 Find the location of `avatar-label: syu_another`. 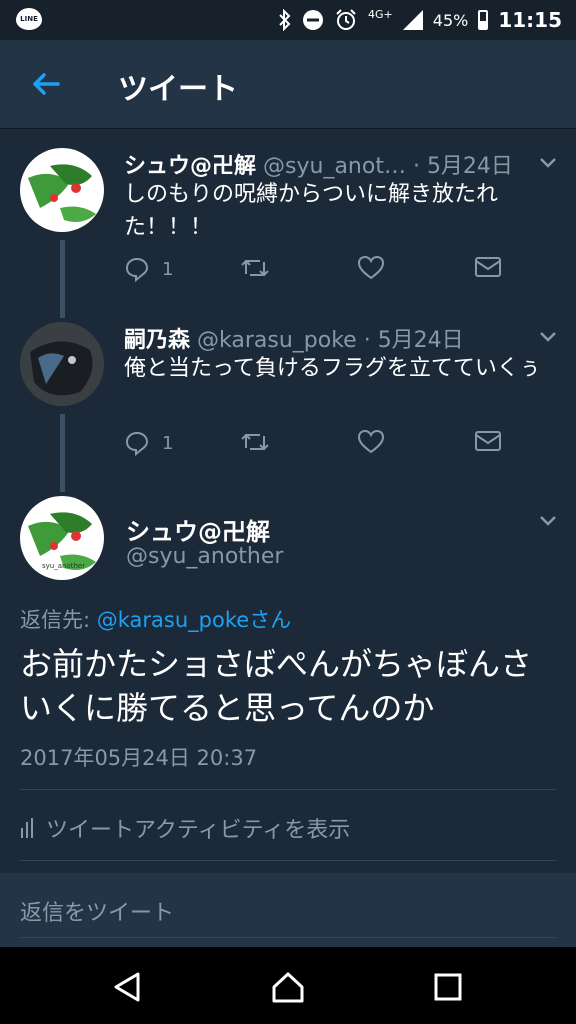

avatar-label: syu_another is located at coordinates (63, 566).